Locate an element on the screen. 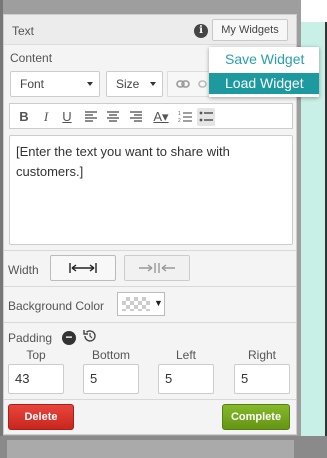 Image resolution: width=327 pixels, height=458 pixels. text-color-icon: A▾ is located at coordinates (161, 117).